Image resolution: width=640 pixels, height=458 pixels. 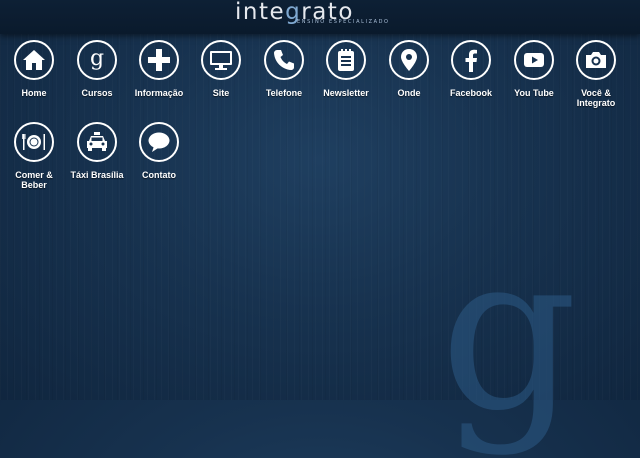 What do you see at coordinates (34, 180) in the screenshot?
I see `tile-label: Comer & Beber` at bounding box center [34, 180].